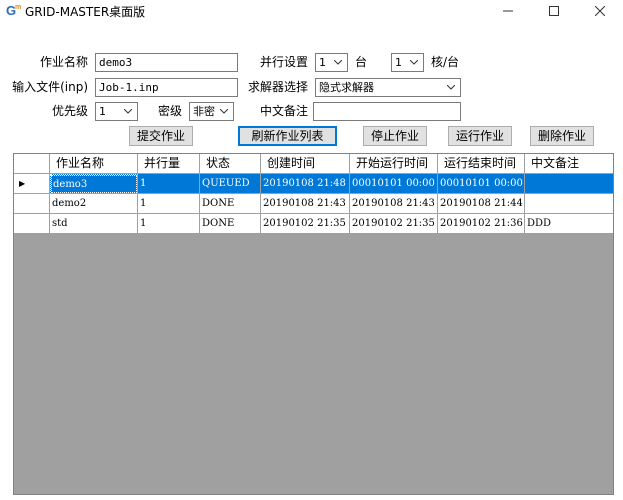 The height and width of the screenshot is (500, 623). Describe the element at coordinates (169, 164) in the screenshot. I see `column-header-parallel: 并行量` at that location.